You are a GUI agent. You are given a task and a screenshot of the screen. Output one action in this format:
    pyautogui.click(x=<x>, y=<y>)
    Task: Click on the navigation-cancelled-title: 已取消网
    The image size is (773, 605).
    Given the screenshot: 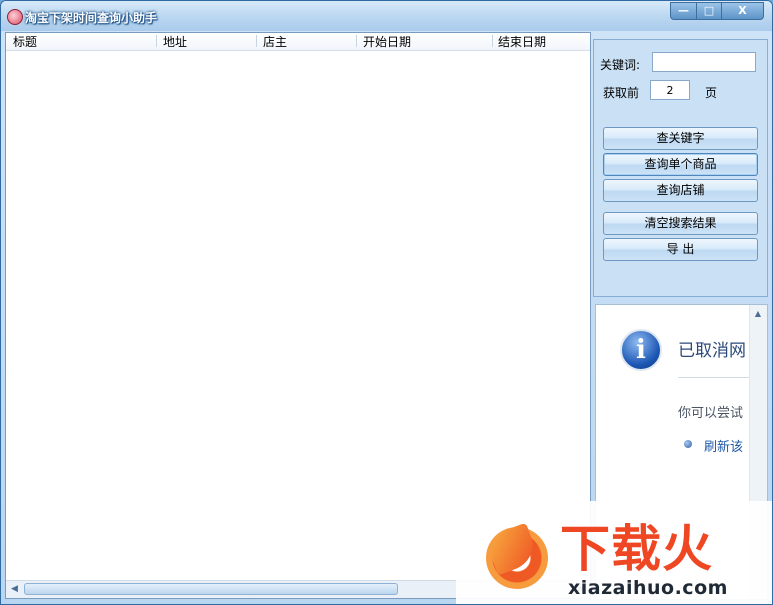 What is the action you would take?
    pyautogui.click(x=712, y=351)
    